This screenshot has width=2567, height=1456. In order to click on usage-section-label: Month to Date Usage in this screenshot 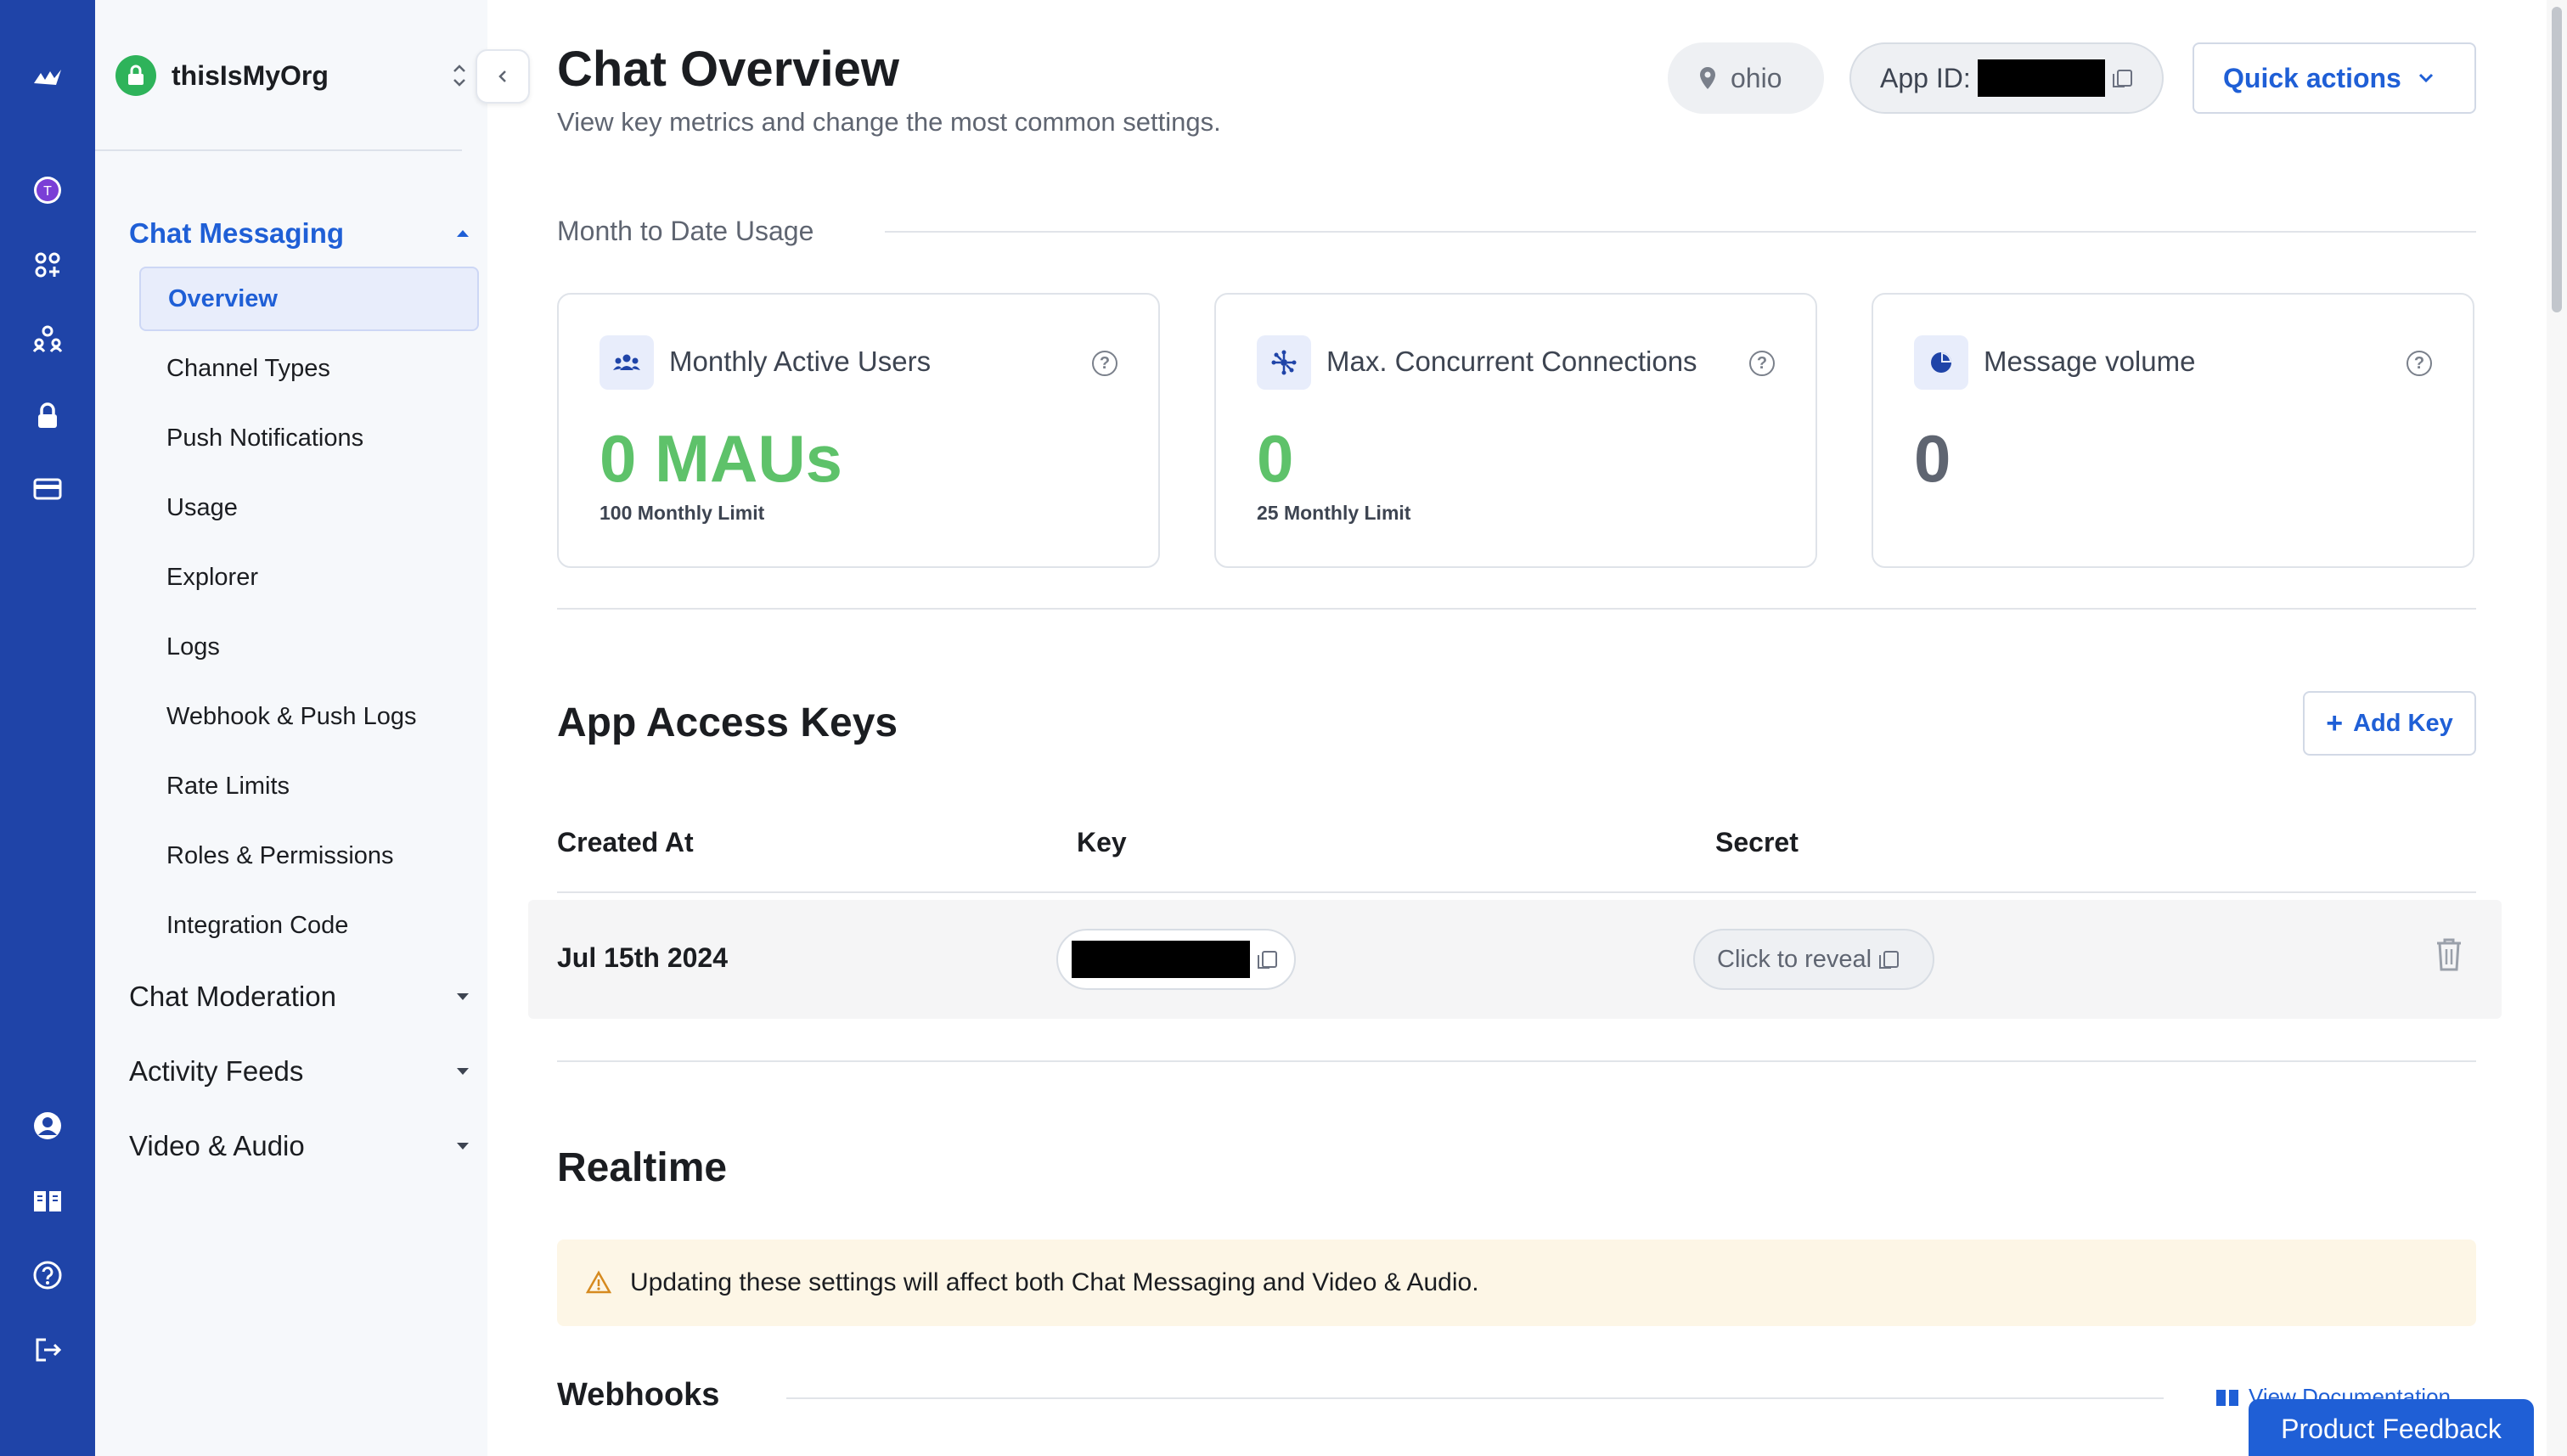, I will do `click(685, 231)`.